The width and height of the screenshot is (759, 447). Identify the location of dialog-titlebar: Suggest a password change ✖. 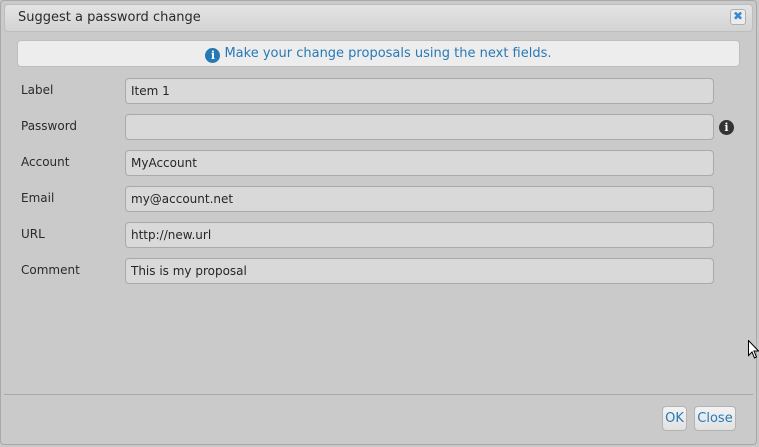
(378, 18).